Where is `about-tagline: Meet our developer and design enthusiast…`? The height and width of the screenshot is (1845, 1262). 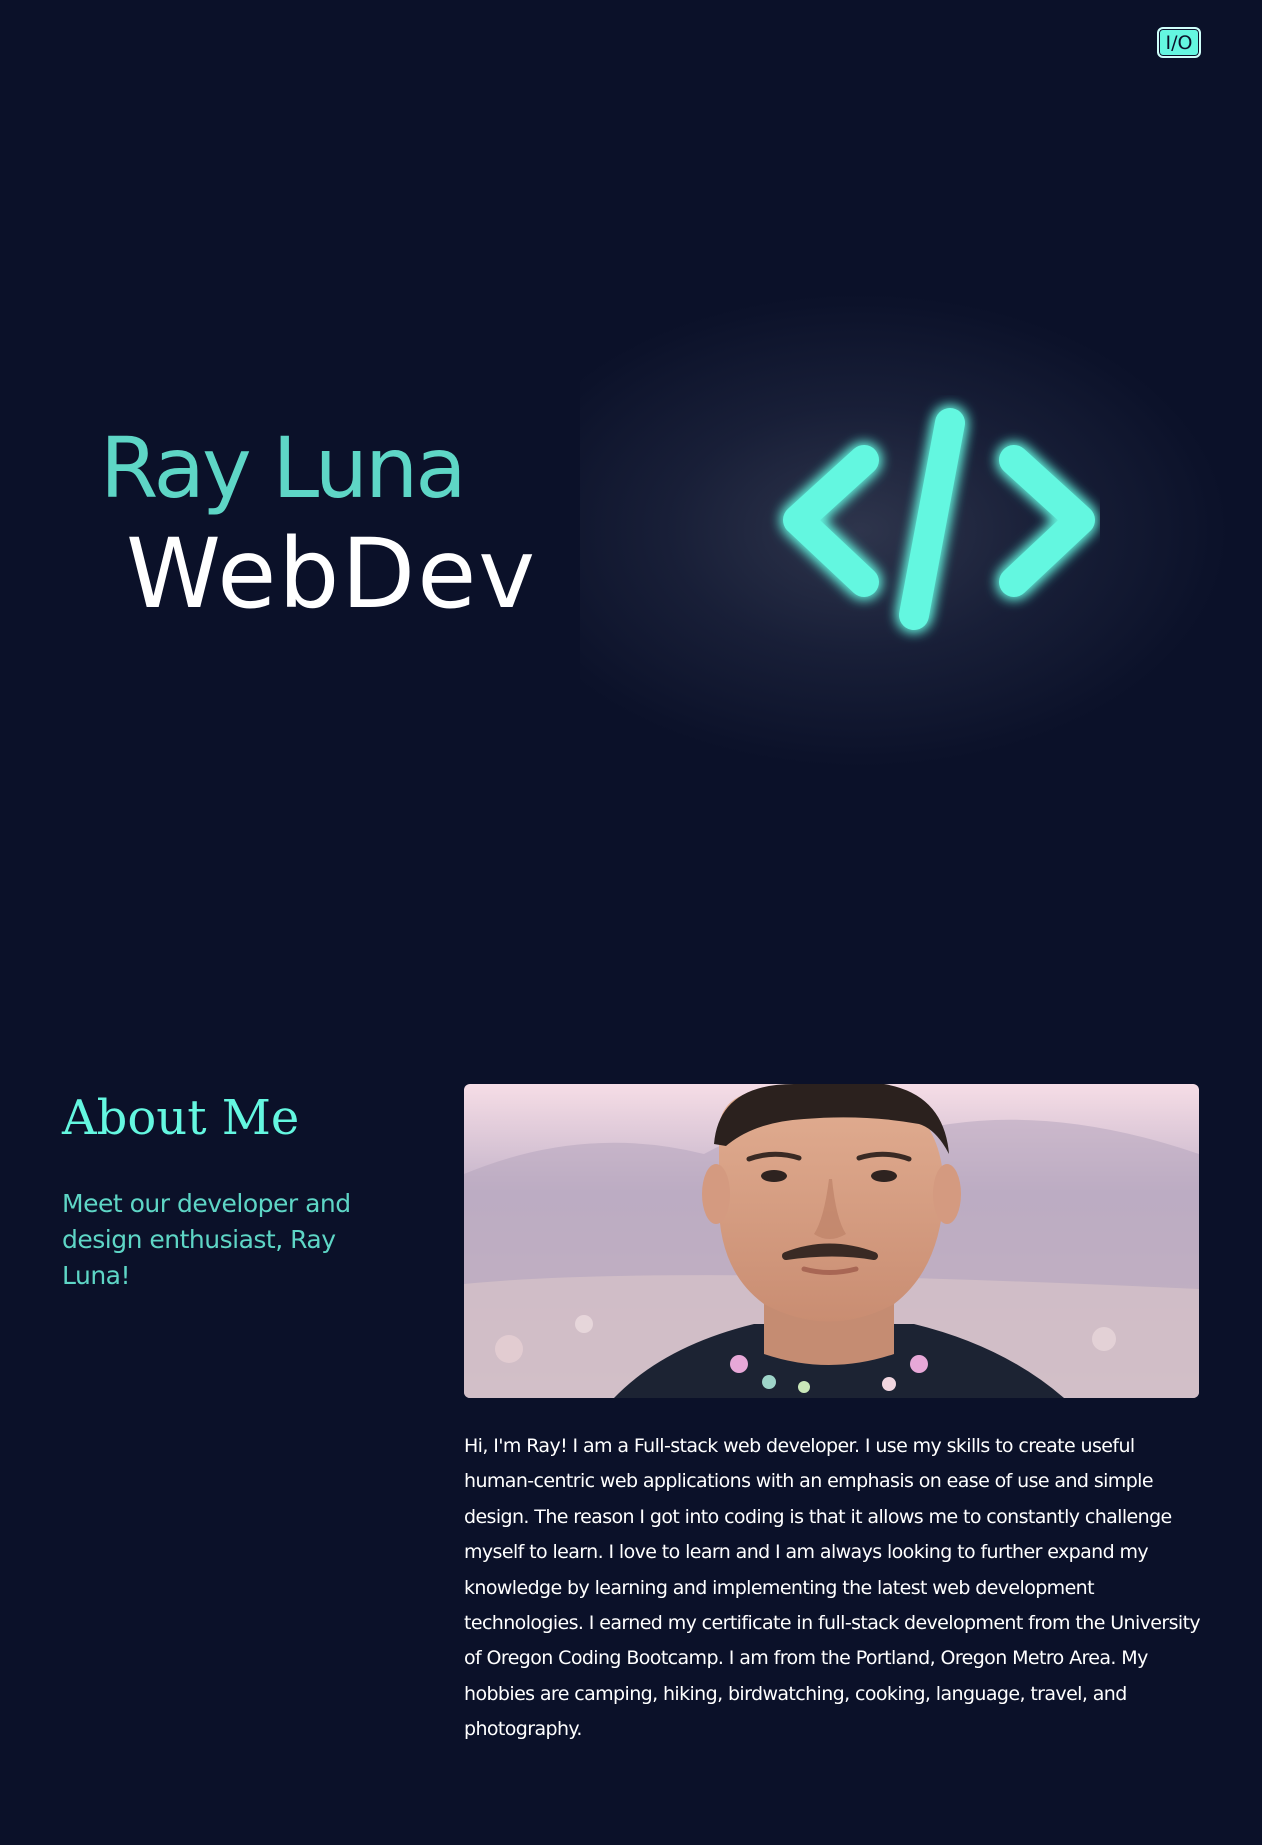 about-tagline: Meet our developer and design enthusiast… is located at coordinates (206, 1239).